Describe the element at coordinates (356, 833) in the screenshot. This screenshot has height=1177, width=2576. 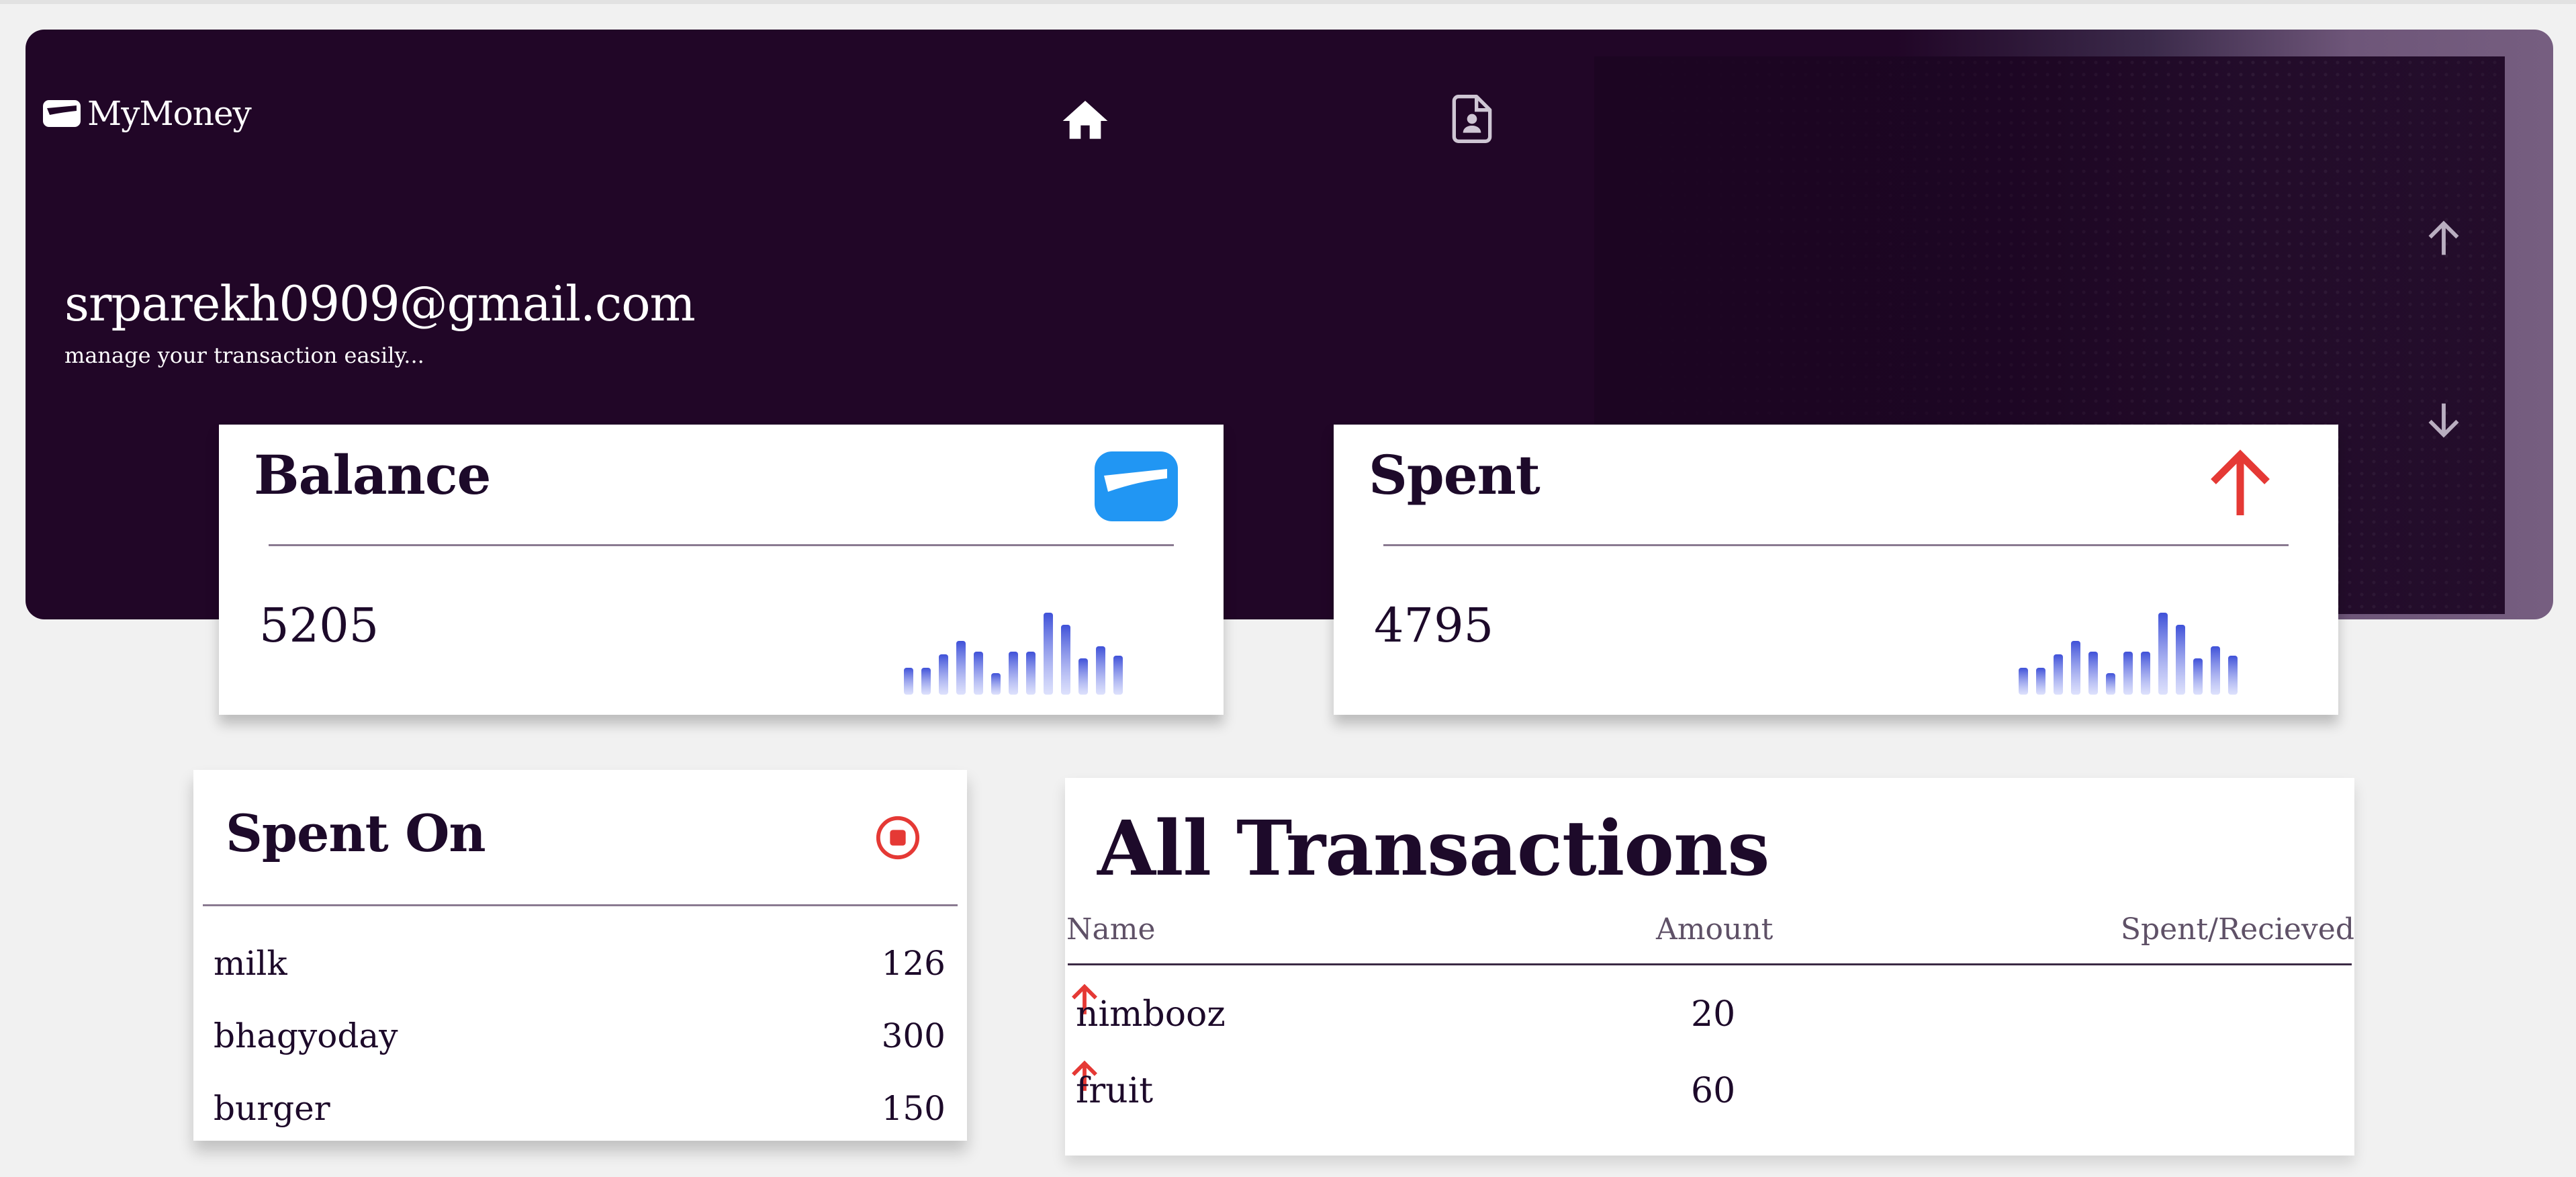
I see `spent-on-title: Spent On` at that location.